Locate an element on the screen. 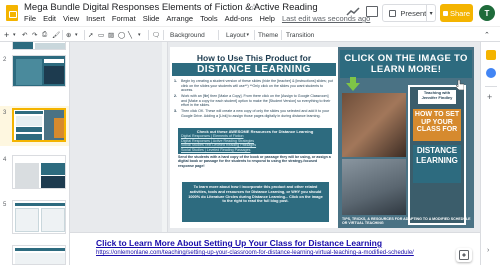 The width and height of the screenshot is (500, 265). transition-button: Transition is located at coordinates (300, 35).